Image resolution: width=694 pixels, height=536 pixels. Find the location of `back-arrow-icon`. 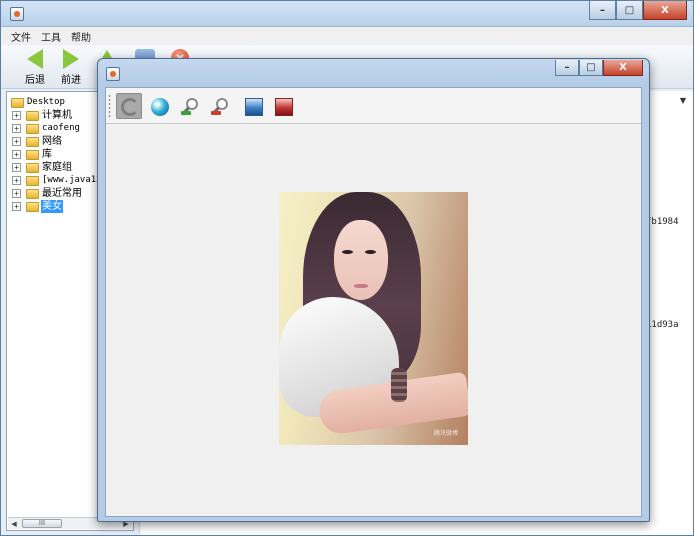

back-arrow-icon is located at coordinates (35, 59).